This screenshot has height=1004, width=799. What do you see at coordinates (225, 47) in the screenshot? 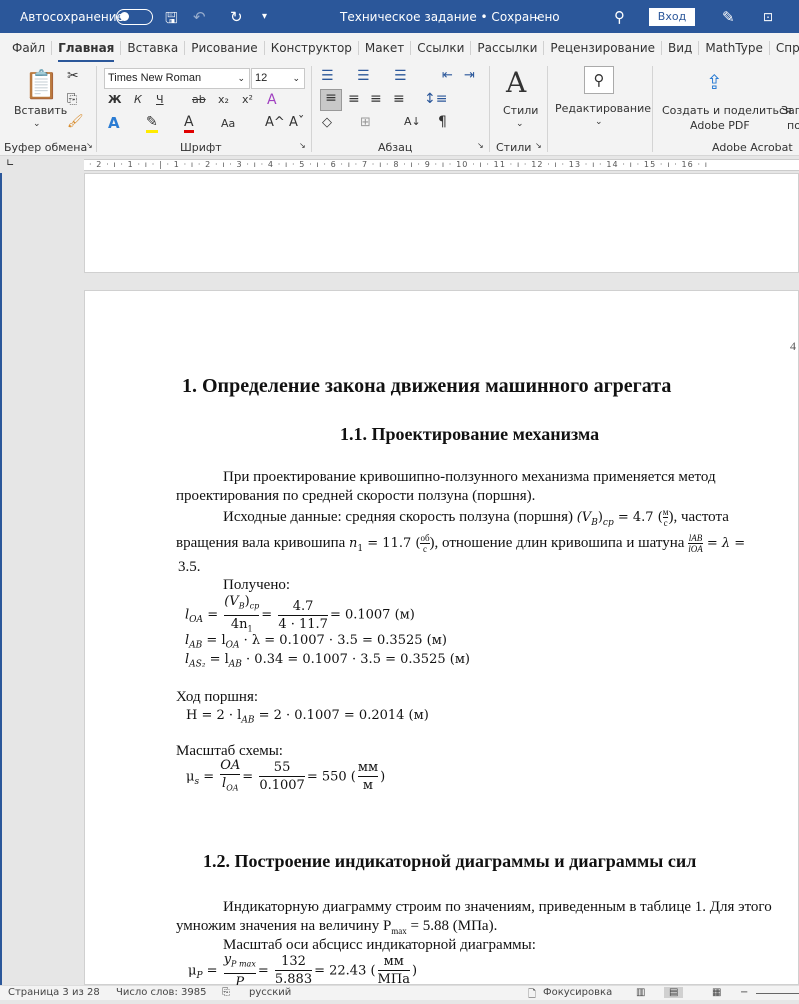
I see `tab-draw: Рисование` at bounding box center [225, 47].